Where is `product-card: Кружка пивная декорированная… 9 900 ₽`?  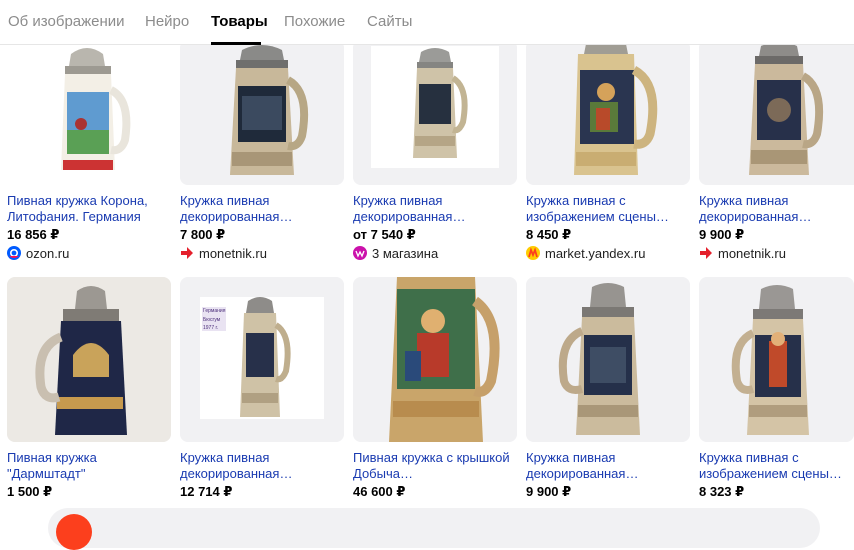
product-card: Кружка пивная декорированная… 9 900 ₽ is located at coordinates (608, 389).